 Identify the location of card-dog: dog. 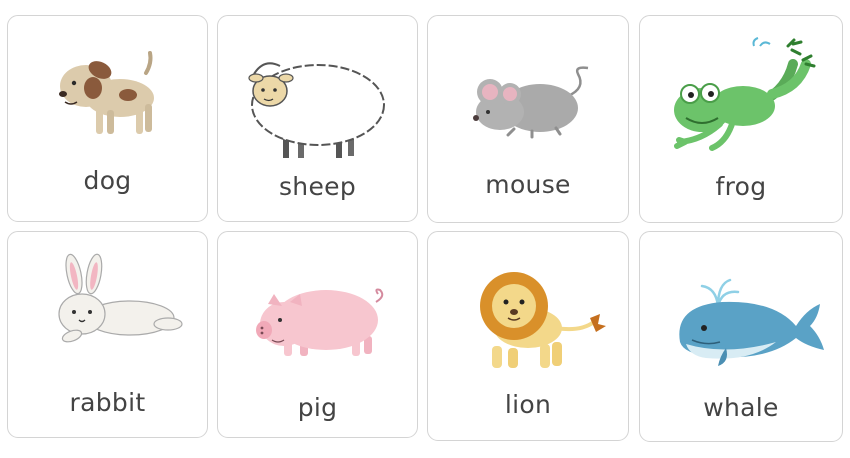
(107, 118).